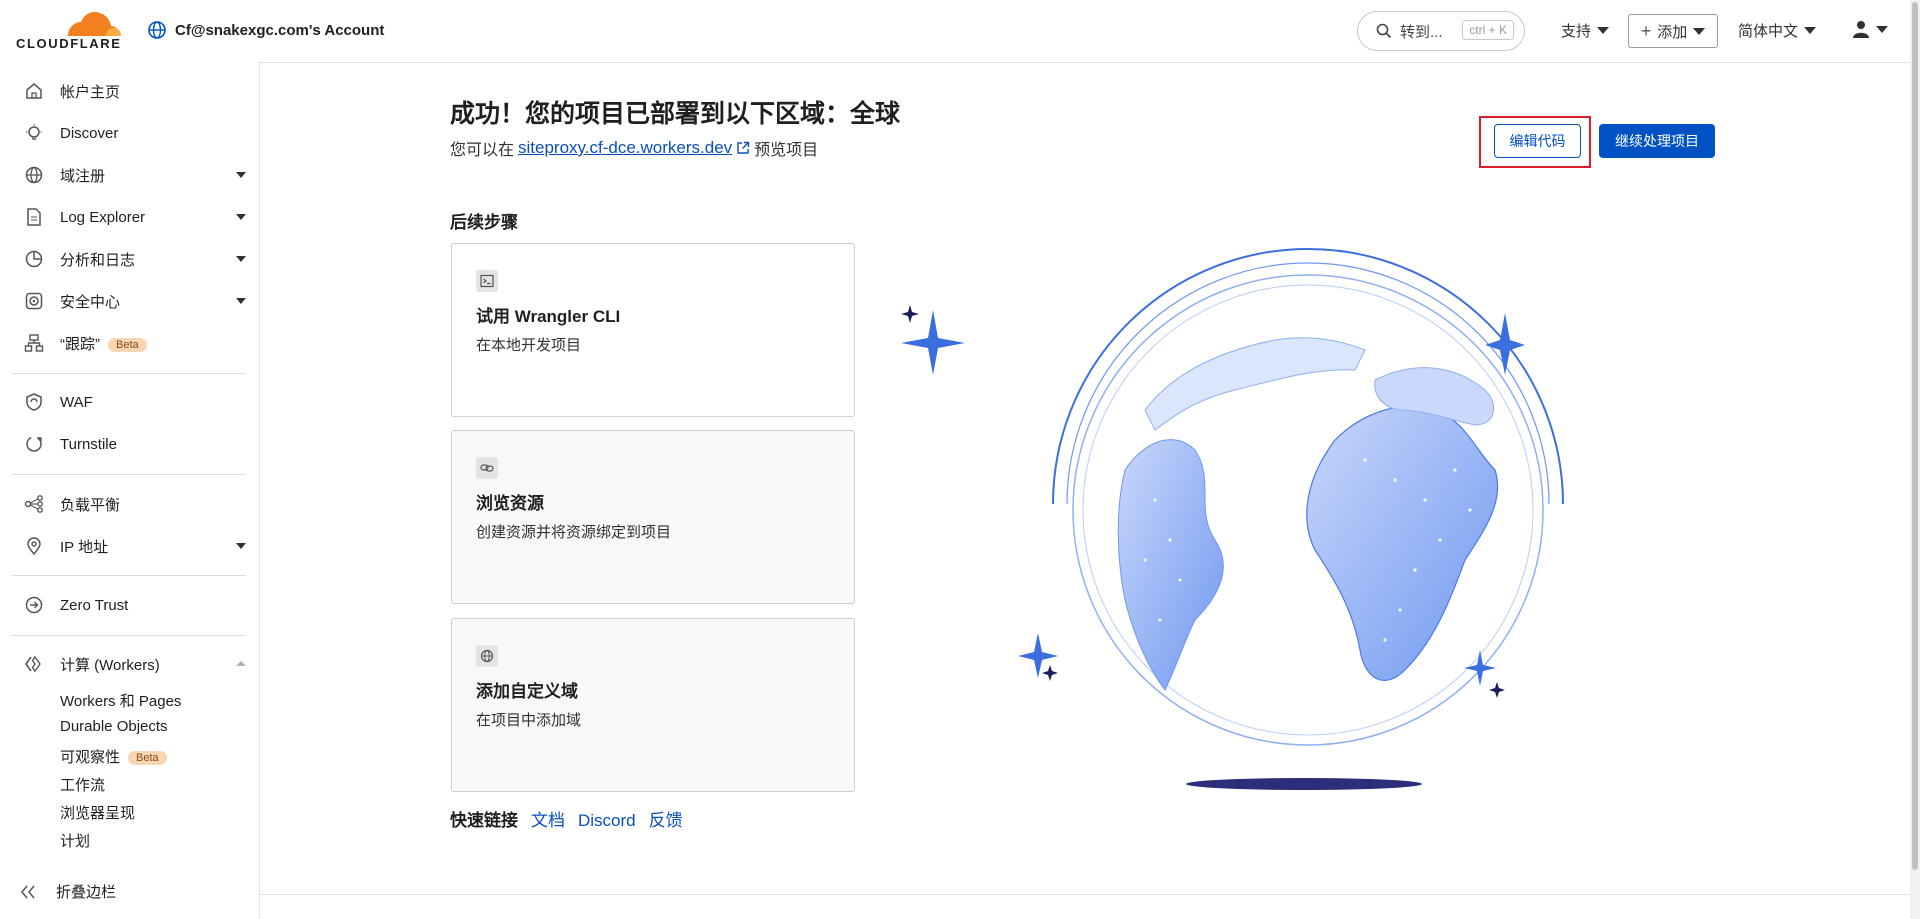  I want to click on user-menu, so click(1870, 29).